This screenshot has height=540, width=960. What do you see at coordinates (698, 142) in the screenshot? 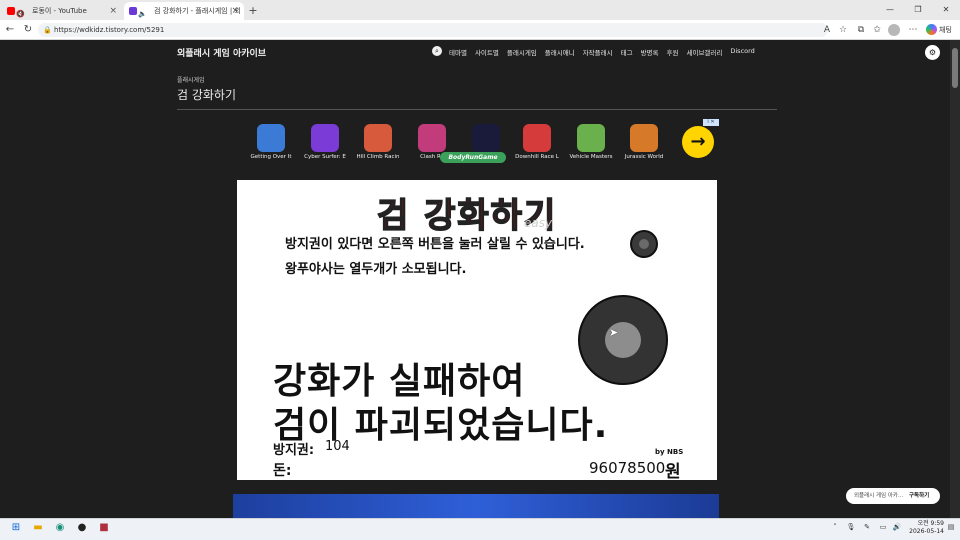
I see `next-arrow-icon: →` at bounding box center [698, 142].